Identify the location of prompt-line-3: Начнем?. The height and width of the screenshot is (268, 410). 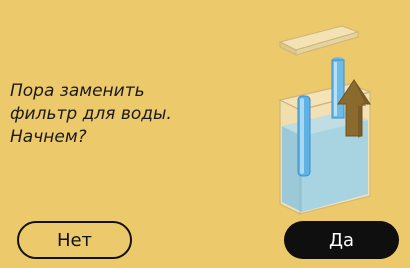
(48, 137).